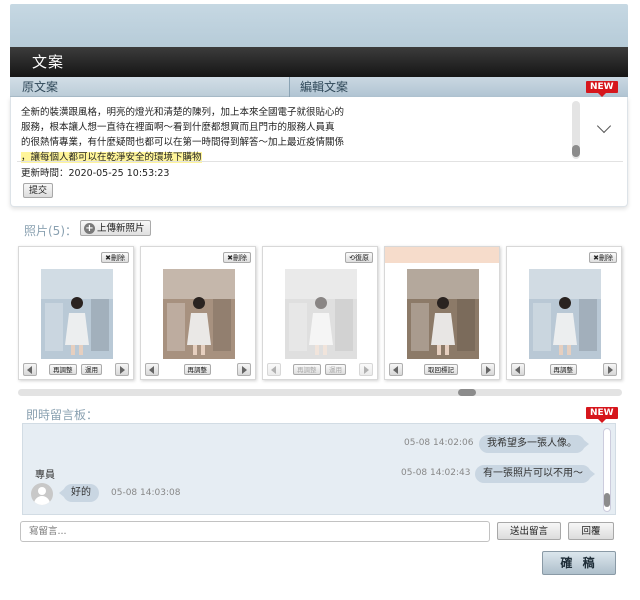 Image resolution: width=640 pixels, height=600 pixels. I want to click on avatar, so click(42, 494).